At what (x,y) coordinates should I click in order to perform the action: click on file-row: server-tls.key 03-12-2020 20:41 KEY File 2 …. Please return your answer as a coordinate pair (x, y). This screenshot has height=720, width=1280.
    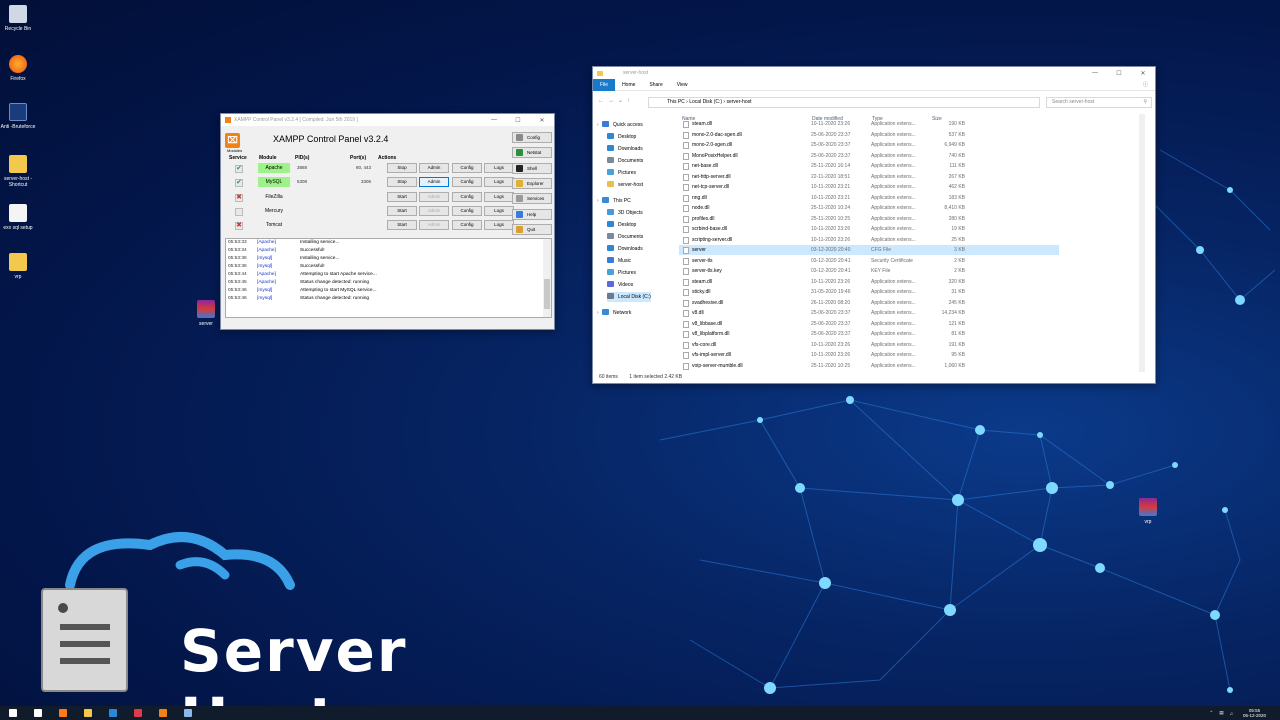
    Looking at the image, I should click on (869, 271).